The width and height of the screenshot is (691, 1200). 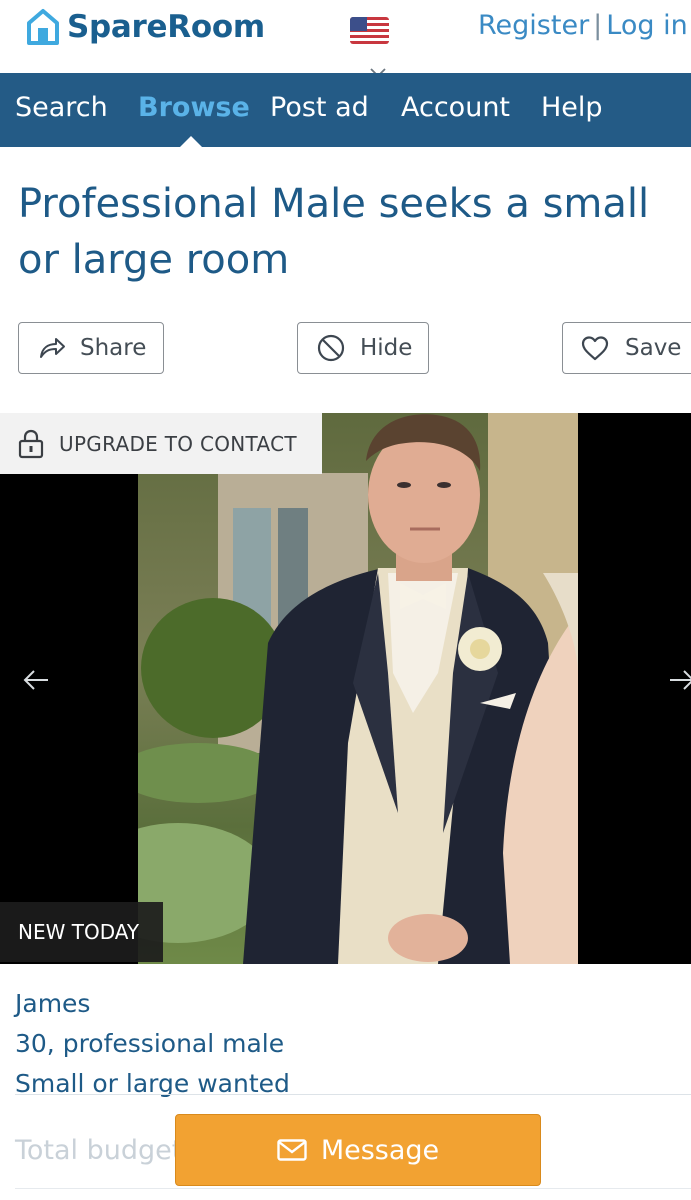 What do you see at coordinates (31, 443) in the screenshot?
I see `lock-icon` at bounding box center [31, 443].